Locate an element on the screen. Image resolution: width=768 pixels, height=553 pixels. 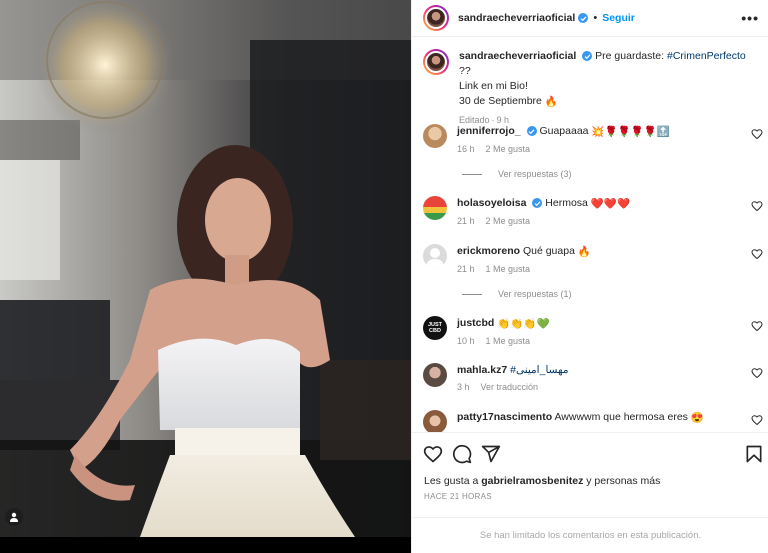
comment-username: holasoyeloisa is located at coordinates (491, 203).